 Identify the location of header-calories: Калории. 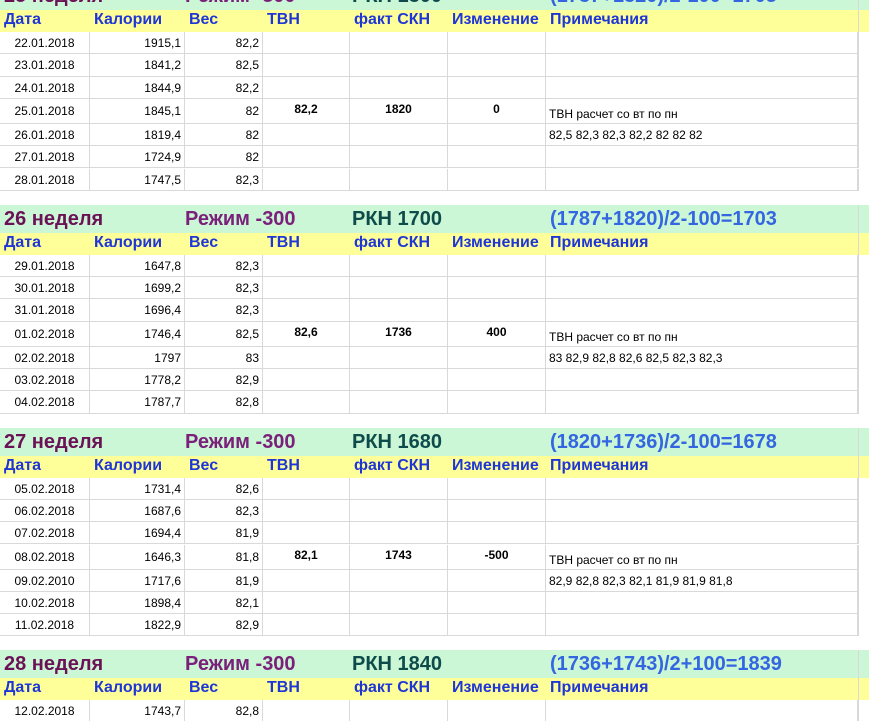
(137, 467).